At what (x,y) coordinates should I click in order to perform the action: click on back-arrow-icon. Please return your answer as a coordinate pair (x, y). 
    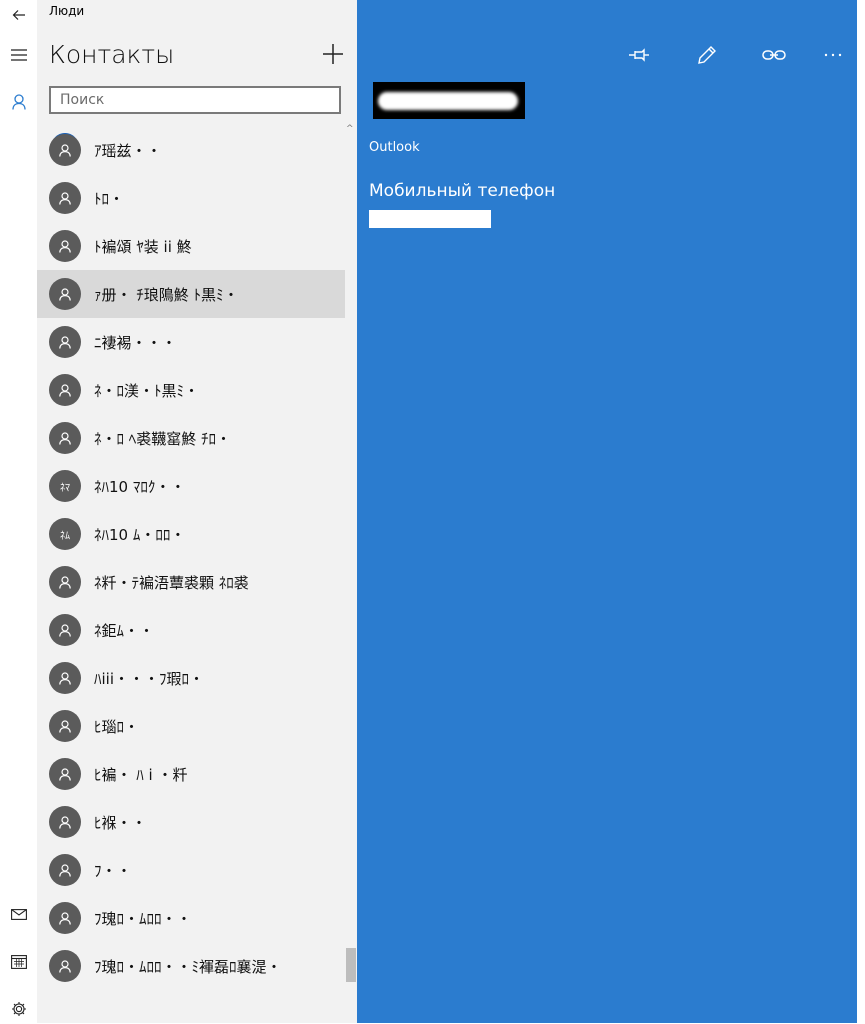
    Looking at the image, I should click on (18, 15).